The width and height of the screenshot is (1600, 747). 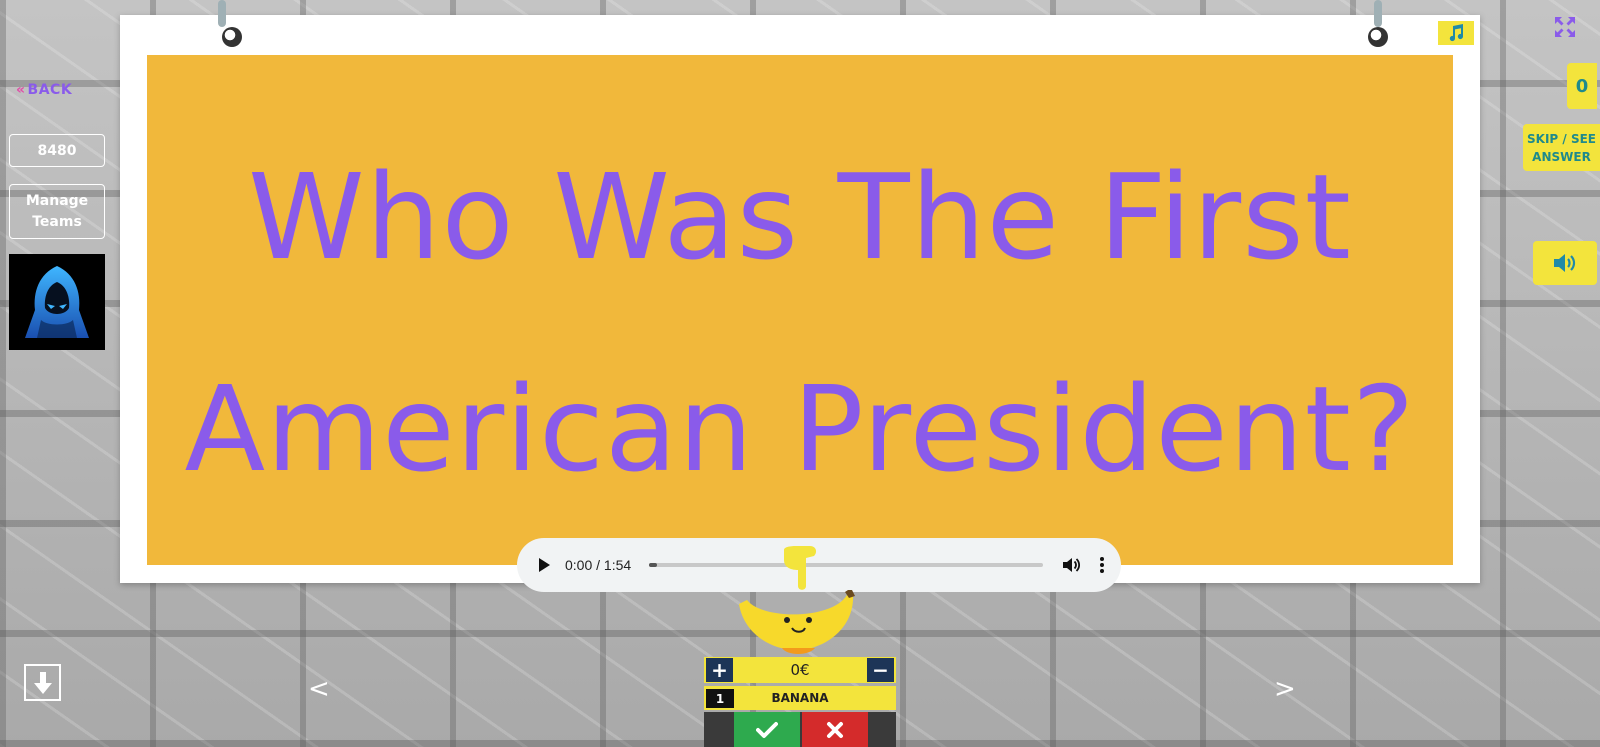 I want to click on team-money-row: + 0€ −, so click(x=800, y=670).